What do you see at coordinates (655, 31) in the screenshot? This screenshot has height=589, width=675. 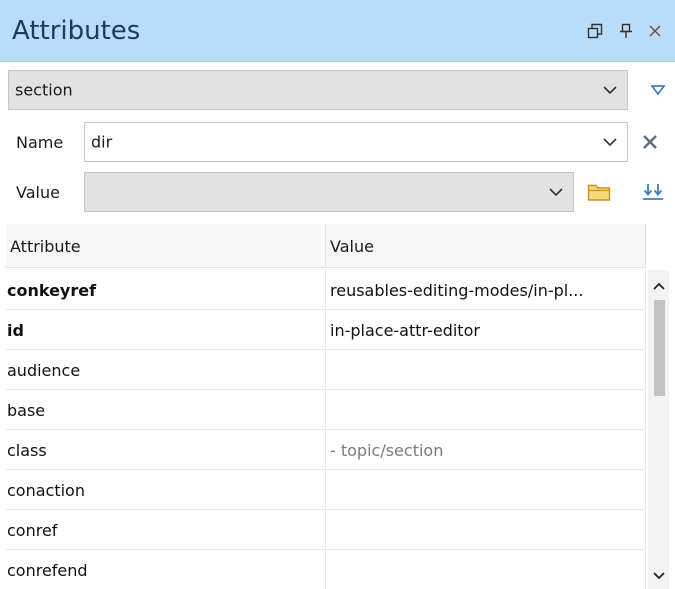 I see `close-icon` at bounding box center [655, 31].